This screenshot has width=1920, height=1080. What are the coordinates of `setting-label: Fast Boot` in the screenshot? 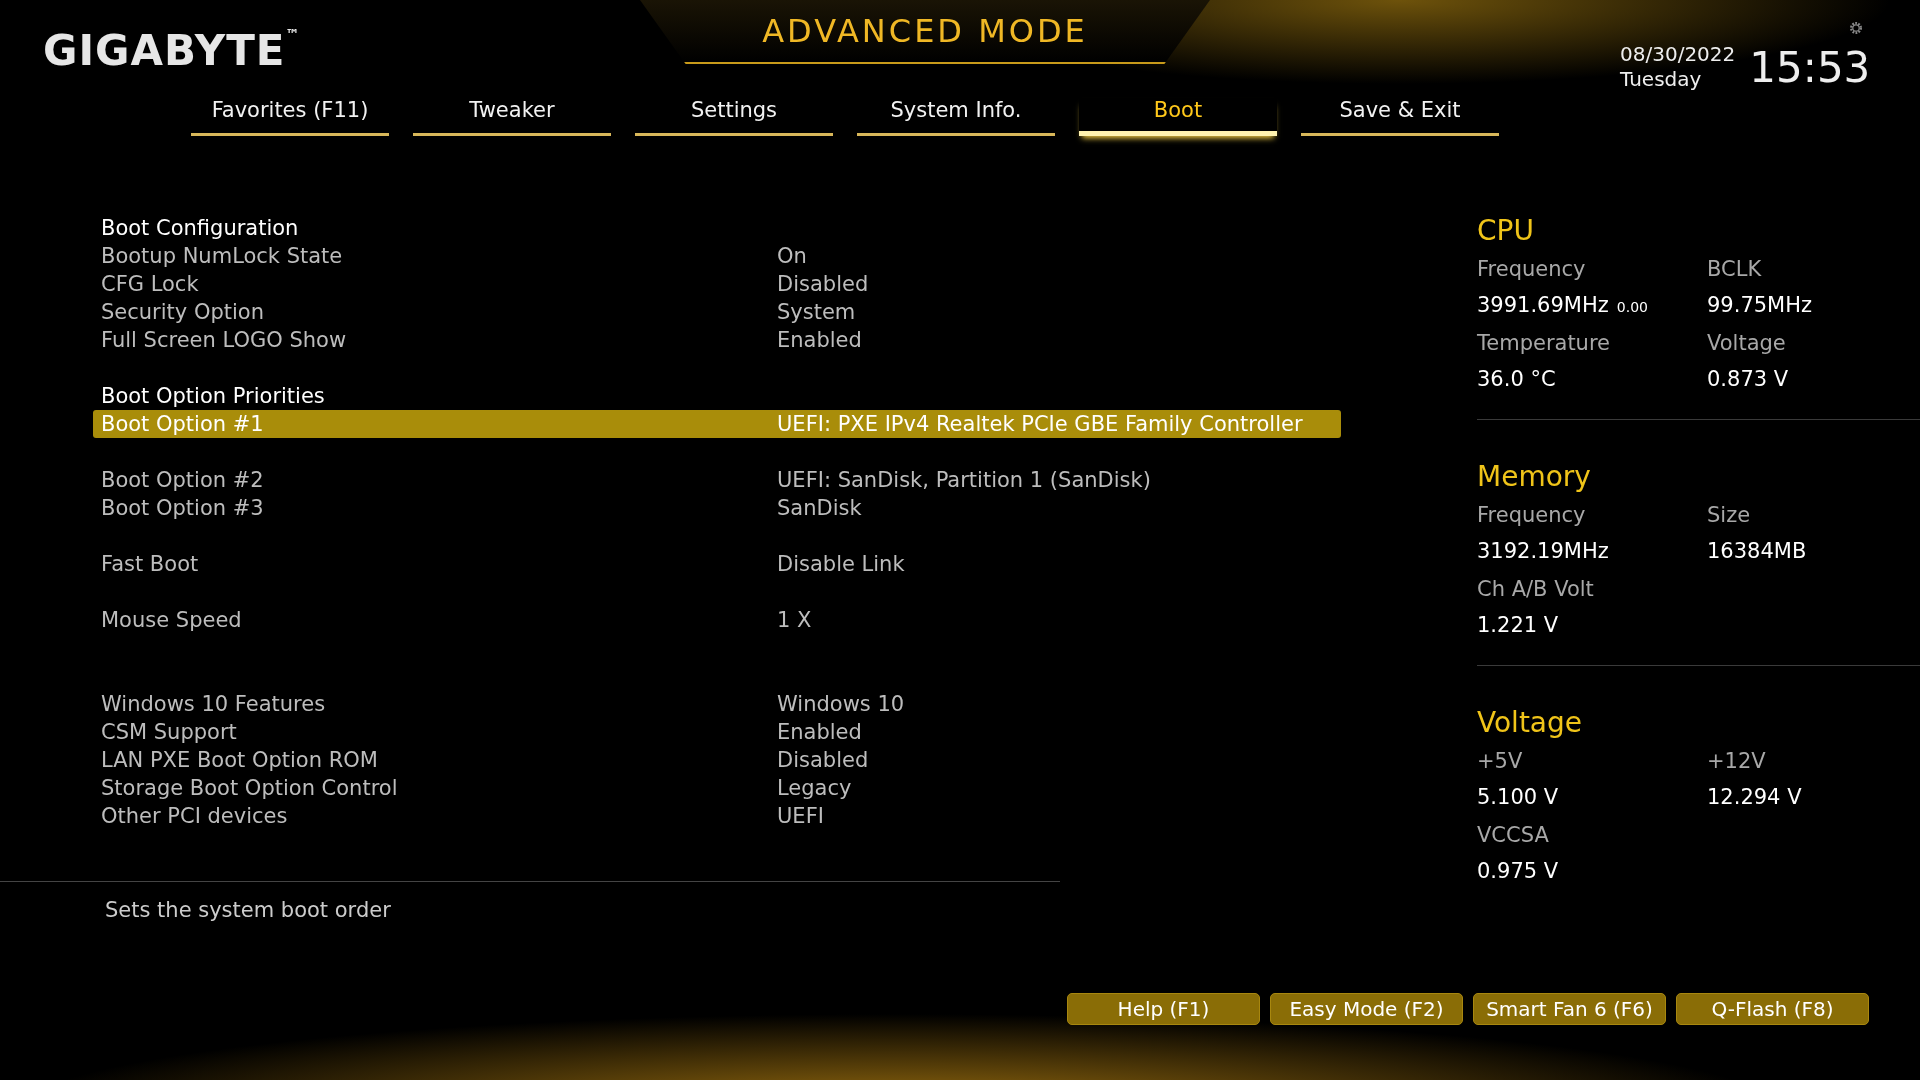 It's located at (439, 564).